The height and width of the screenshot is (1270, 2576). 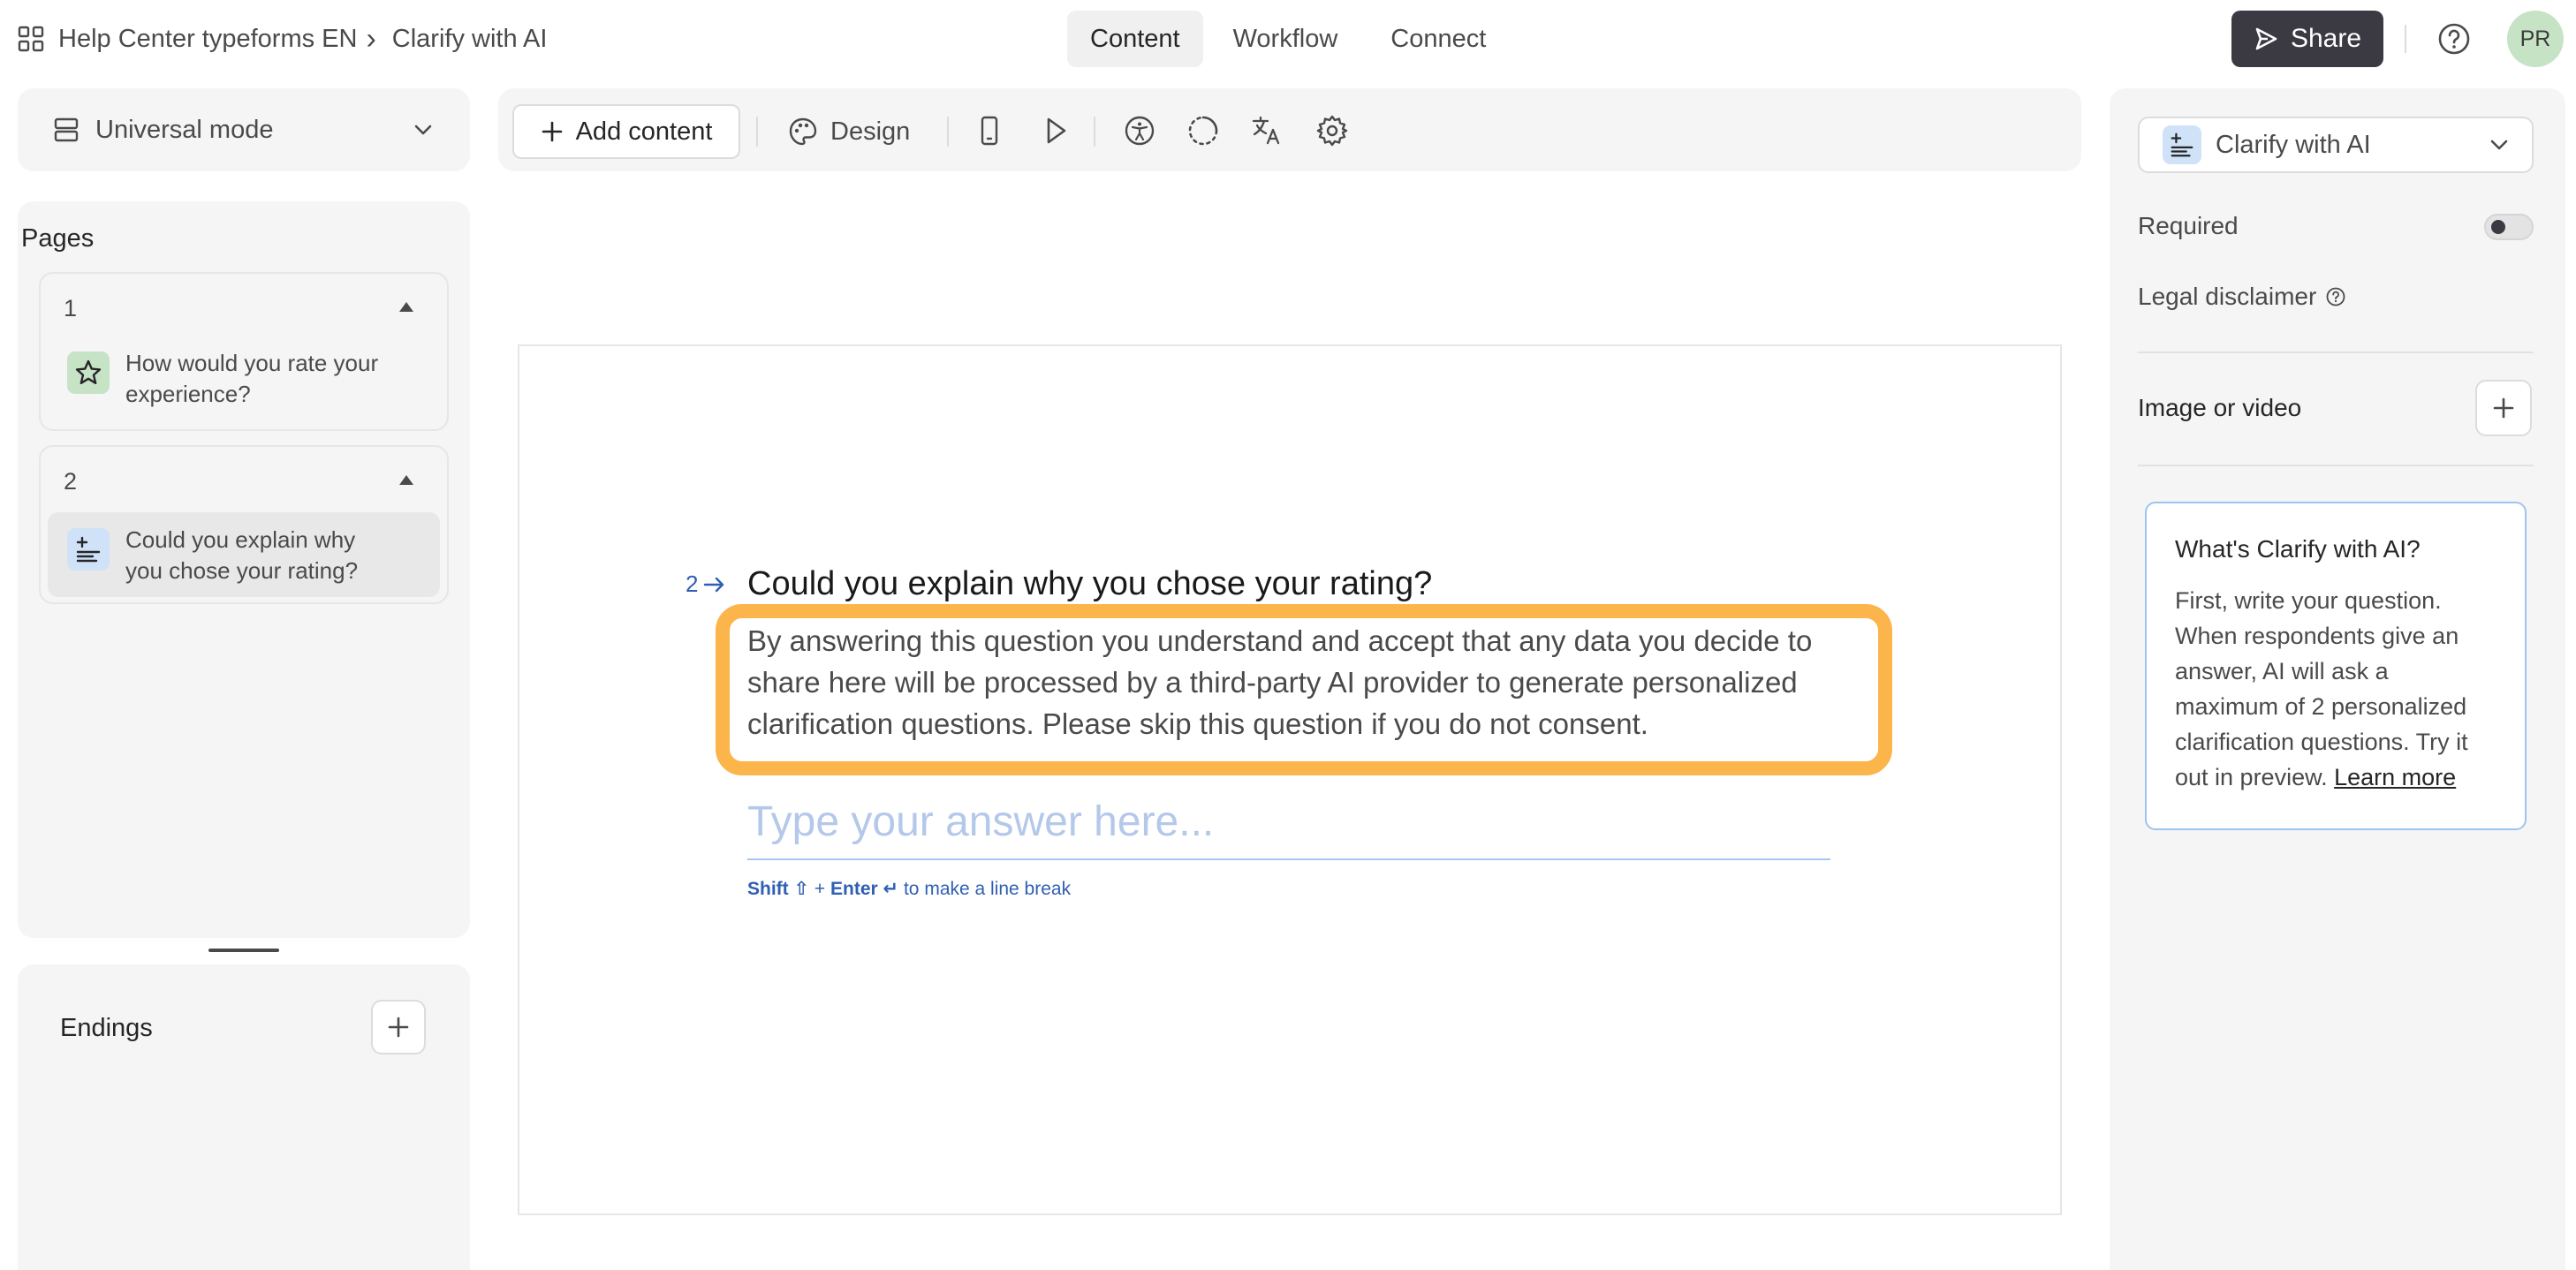 What do you see at coordinates (58, 238) in the screenshot?
I see `pages-title: Pages` at bounding box center [58, 238].